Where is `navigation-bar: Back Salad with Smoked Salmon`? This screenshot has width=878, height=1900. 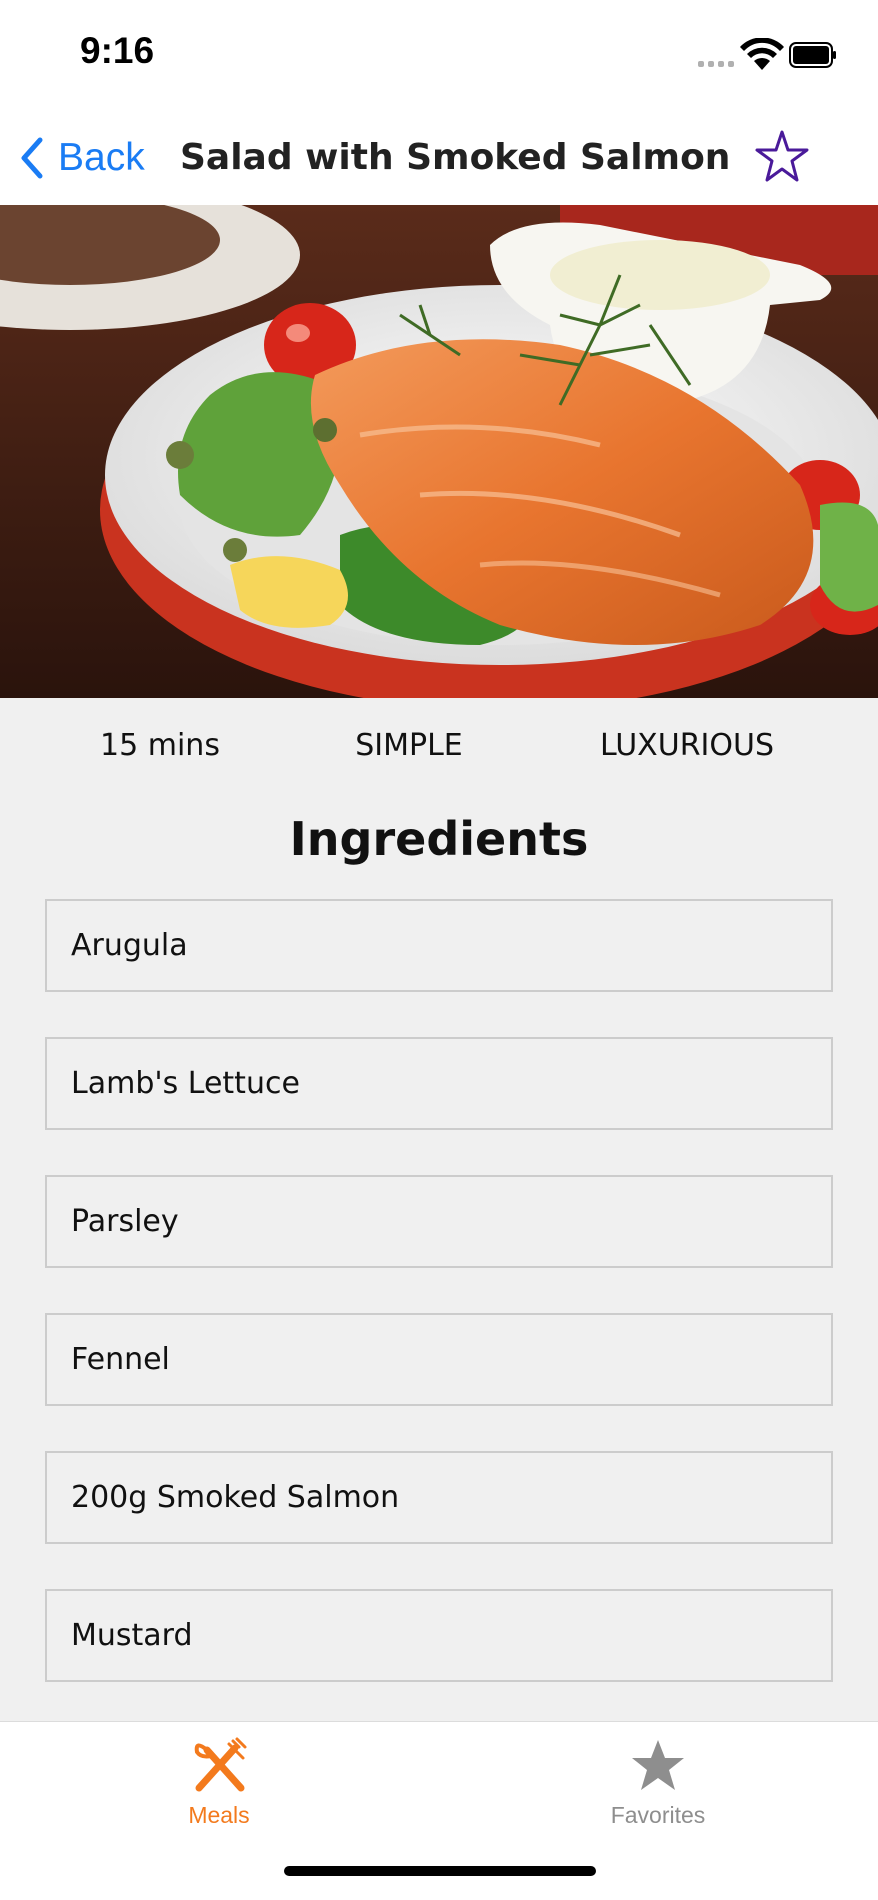
navigation-bar: Back Salad with Smoked Salmon is located at coordinates (439, 158).